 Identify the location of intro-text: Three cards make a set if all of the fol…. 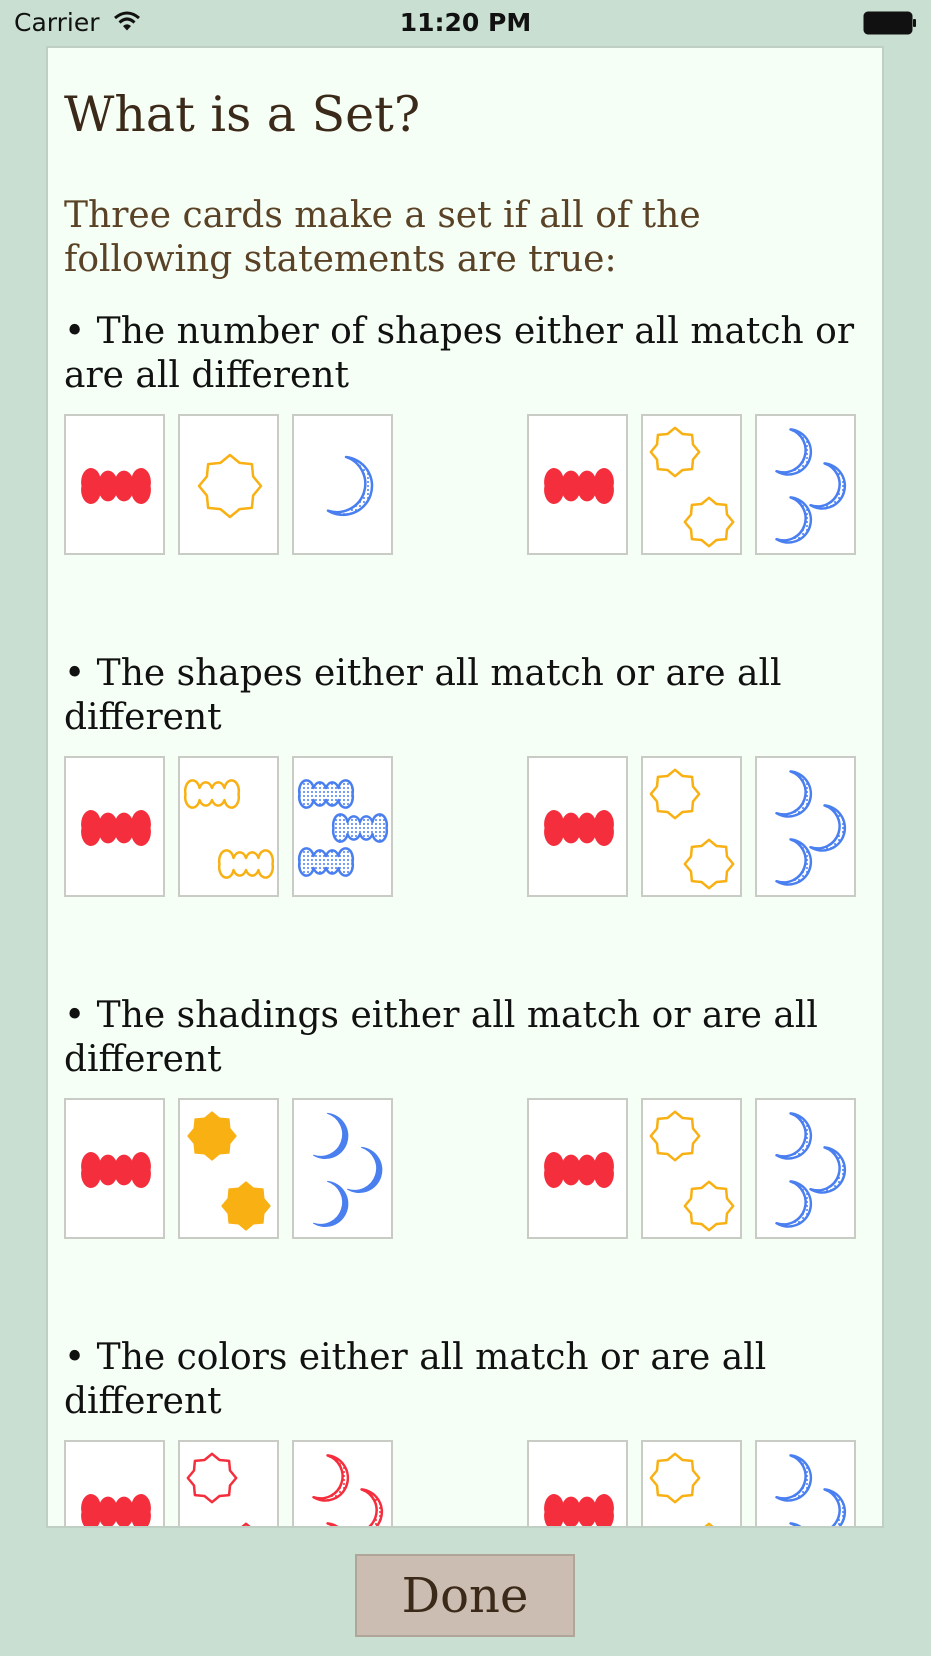
(382, 237).